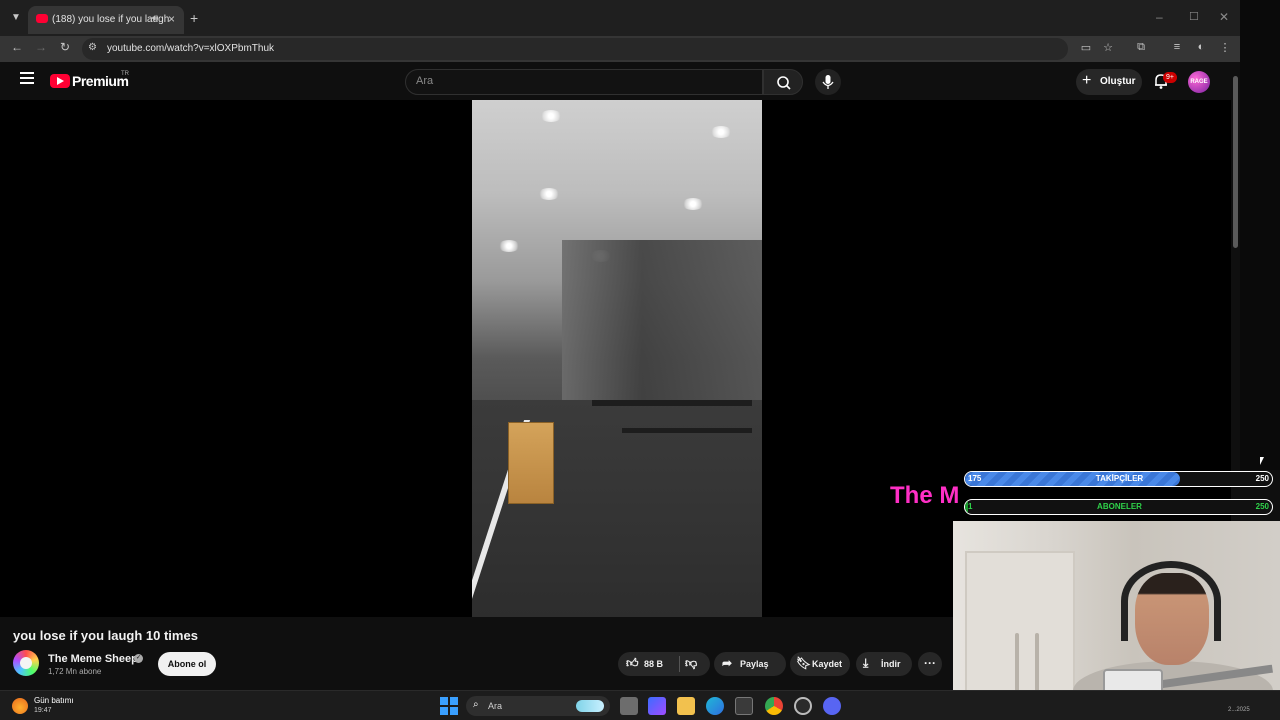  Describe the element at coordinates (1159, 17) in the screenshot. I see `window-minimize-button: –` at that location.